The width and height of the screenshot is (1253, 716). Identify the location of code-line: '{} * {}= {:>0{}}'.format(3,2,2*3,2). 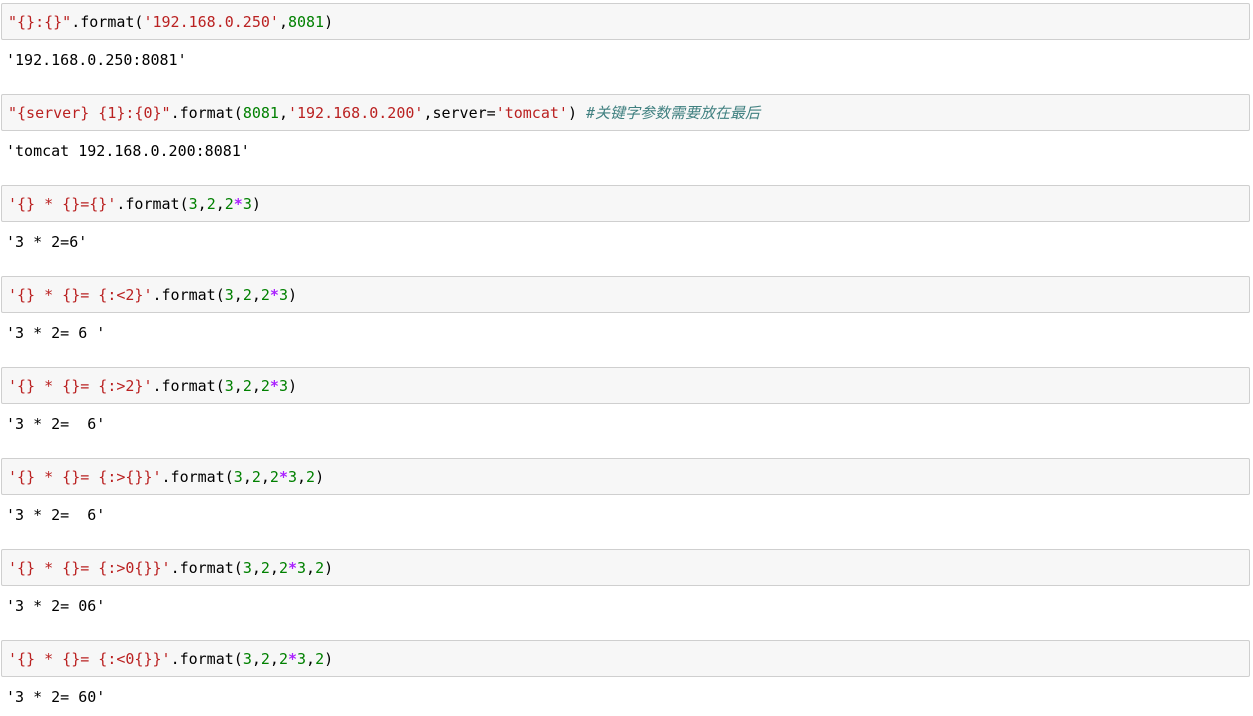
(170, 568).